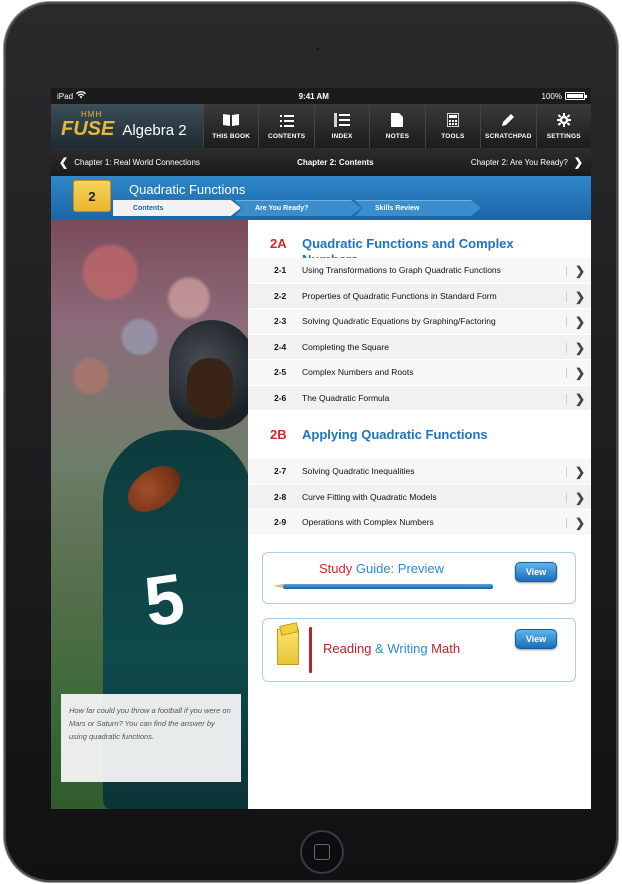 The width and height of the screenshot is (622, 884). I want to click on section-title: Applying Quadratic Functions, so click(395, 434).